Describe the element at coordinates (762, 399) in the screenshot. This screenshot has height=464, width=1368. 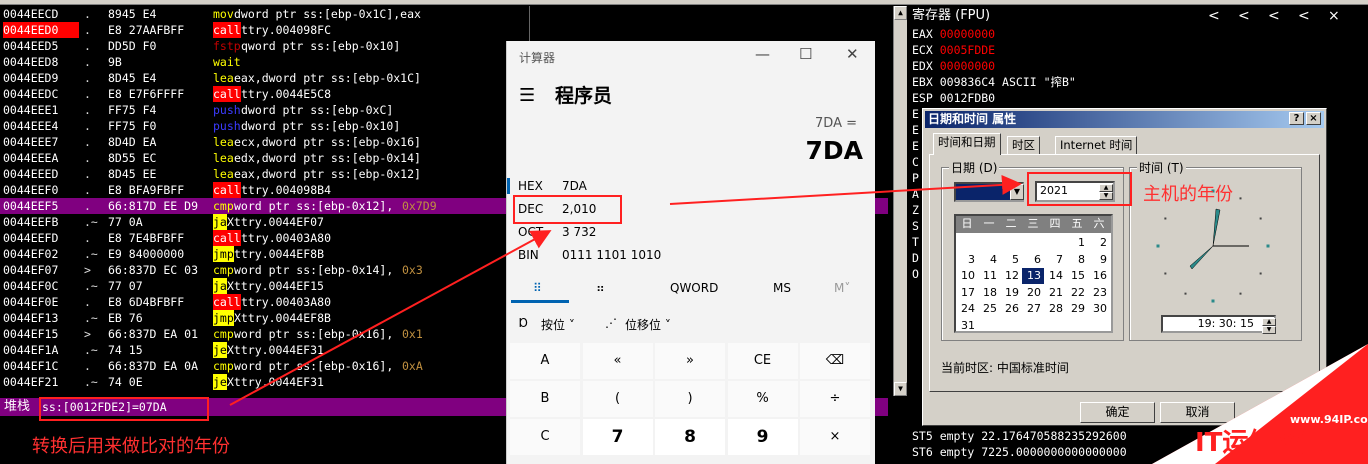
I see `key-button: %` at that location.